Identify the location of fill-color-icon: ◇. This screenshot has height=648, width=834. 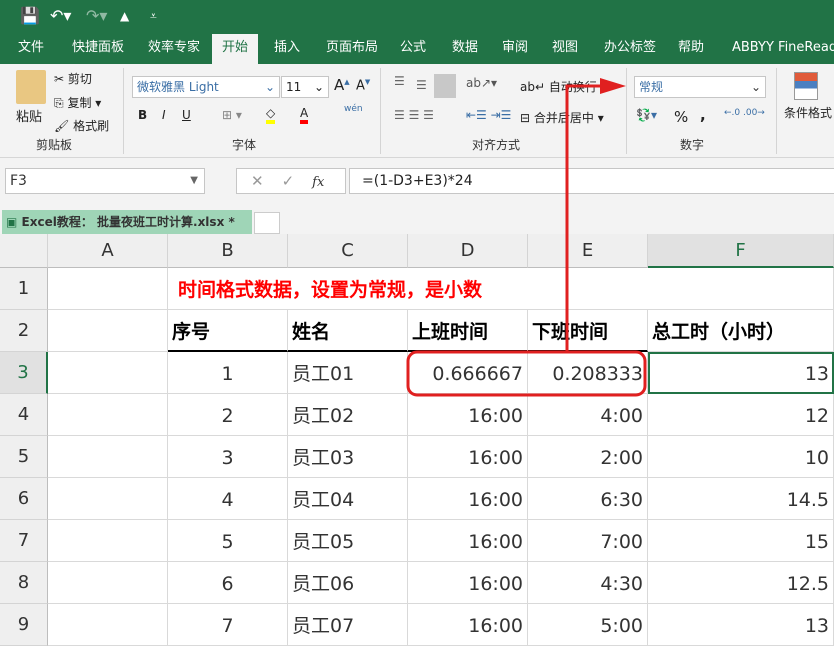
(271, 115).